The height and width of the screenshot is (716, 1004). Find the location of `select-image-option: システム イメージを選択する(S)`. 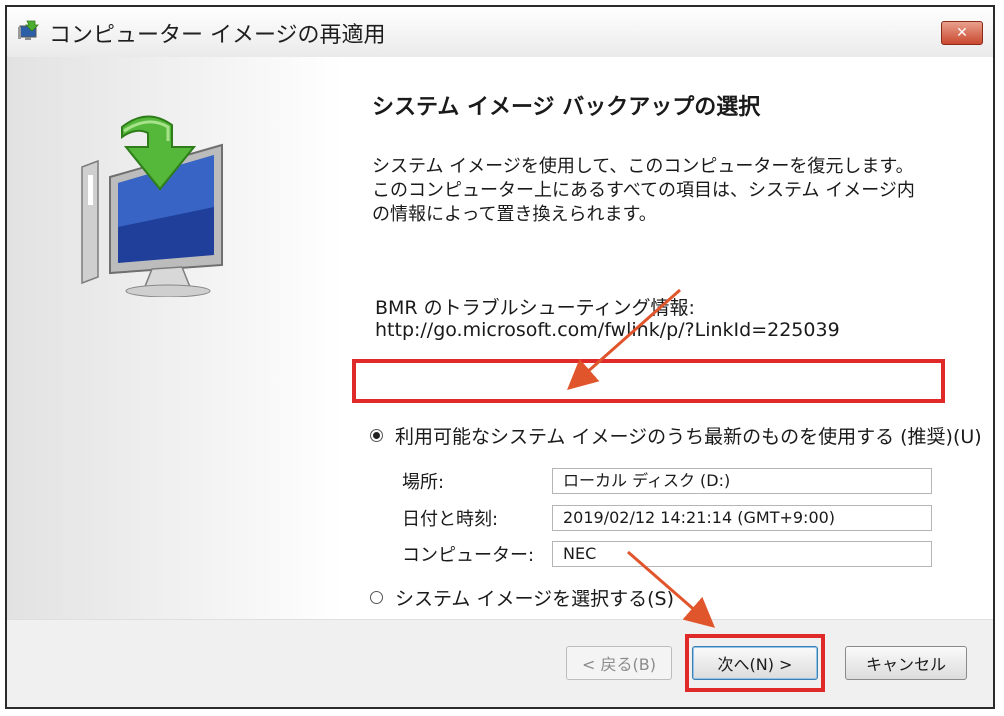

select-image-option: システム イメージを選択する(S) is located at coordinates (522, 597).